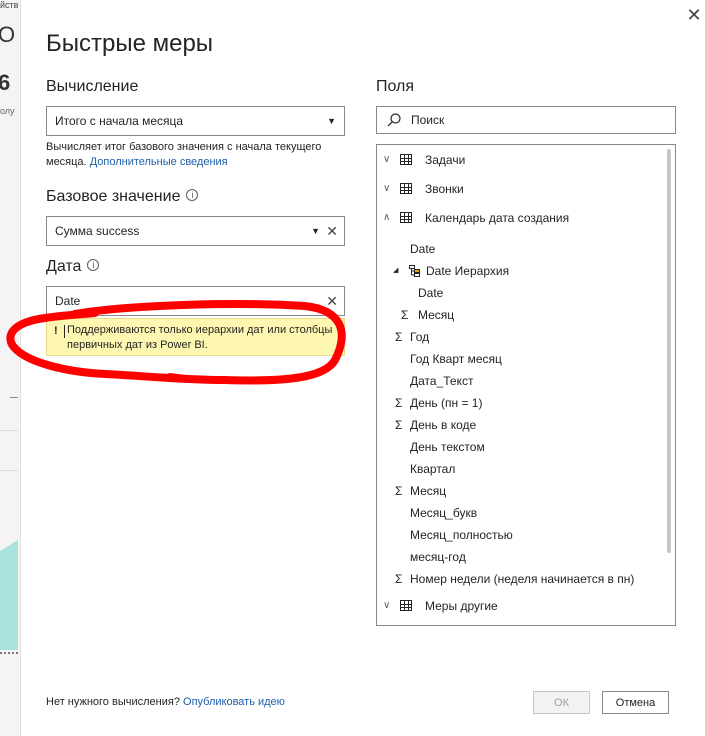  I want to click on list-item-label: День (пн = 1), so click(446, 403).